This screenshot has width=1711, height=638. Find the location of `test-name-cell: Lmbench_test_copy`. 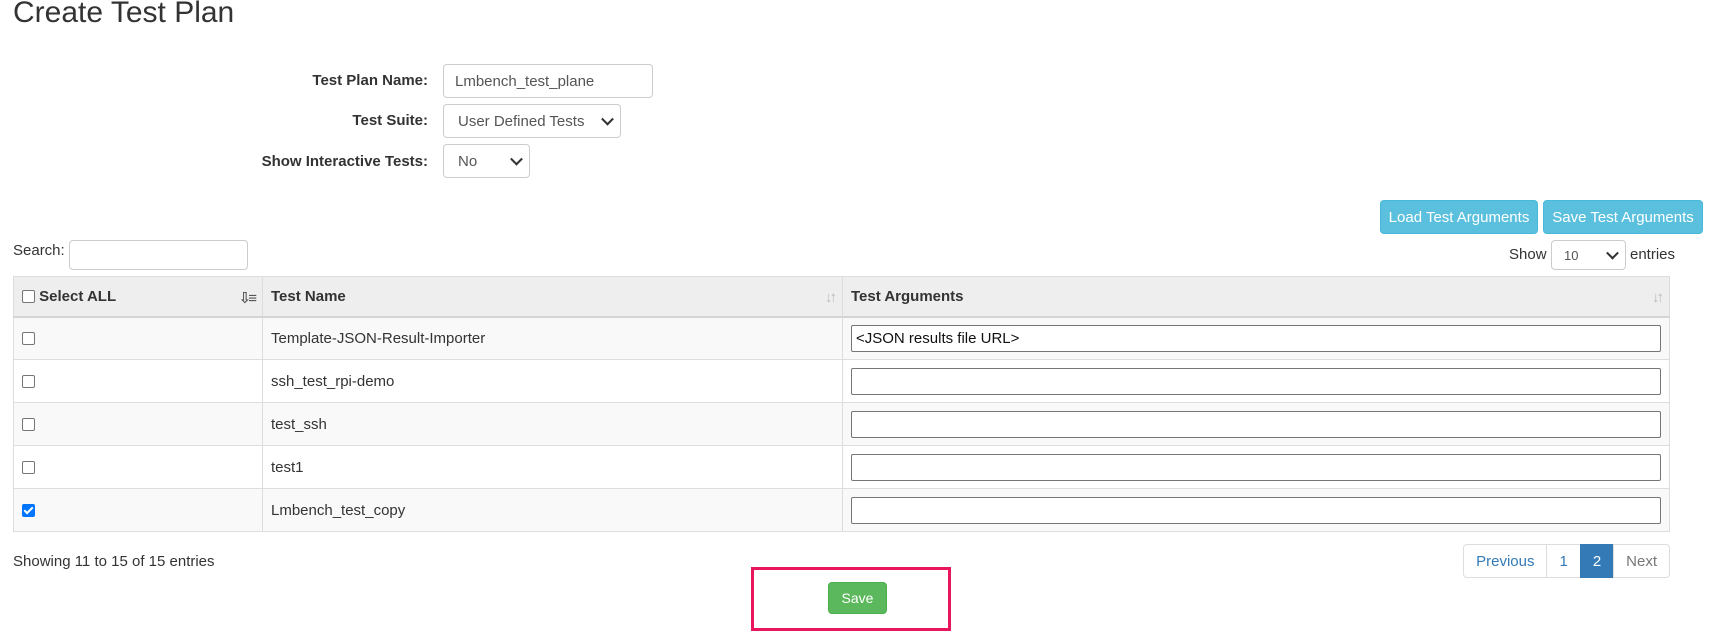

test-name-cell: Lmbench_test_copy is located at coordinates (552, 510).